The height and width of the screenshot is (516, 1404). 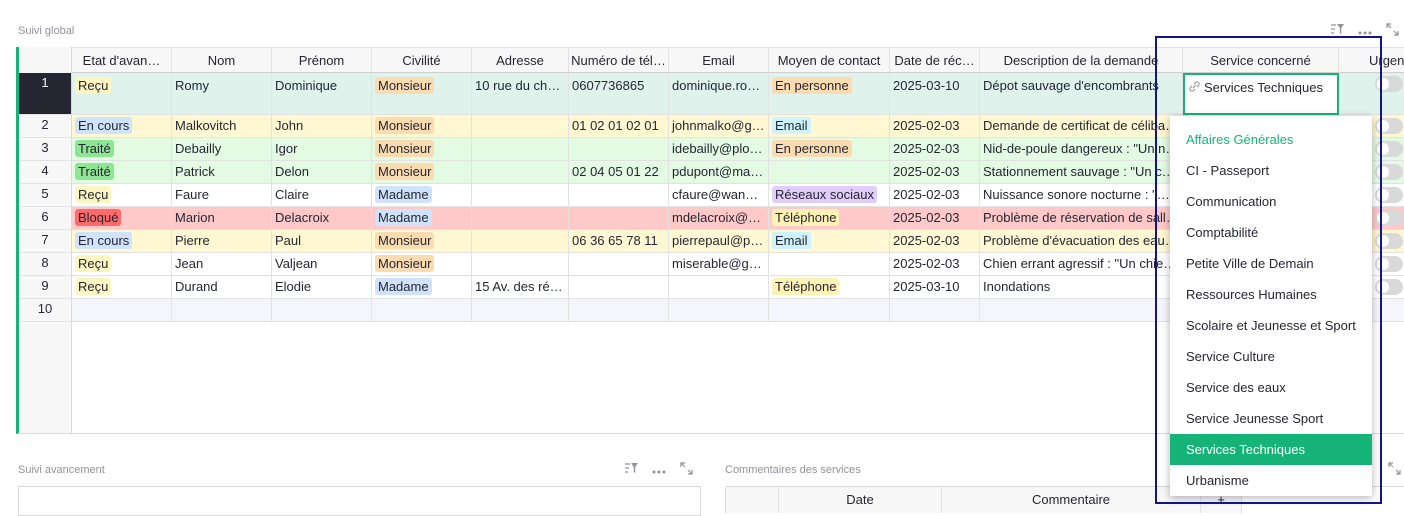 I want to click on dropdown-option: Affaires Générales, so click(x=1271, y=139).